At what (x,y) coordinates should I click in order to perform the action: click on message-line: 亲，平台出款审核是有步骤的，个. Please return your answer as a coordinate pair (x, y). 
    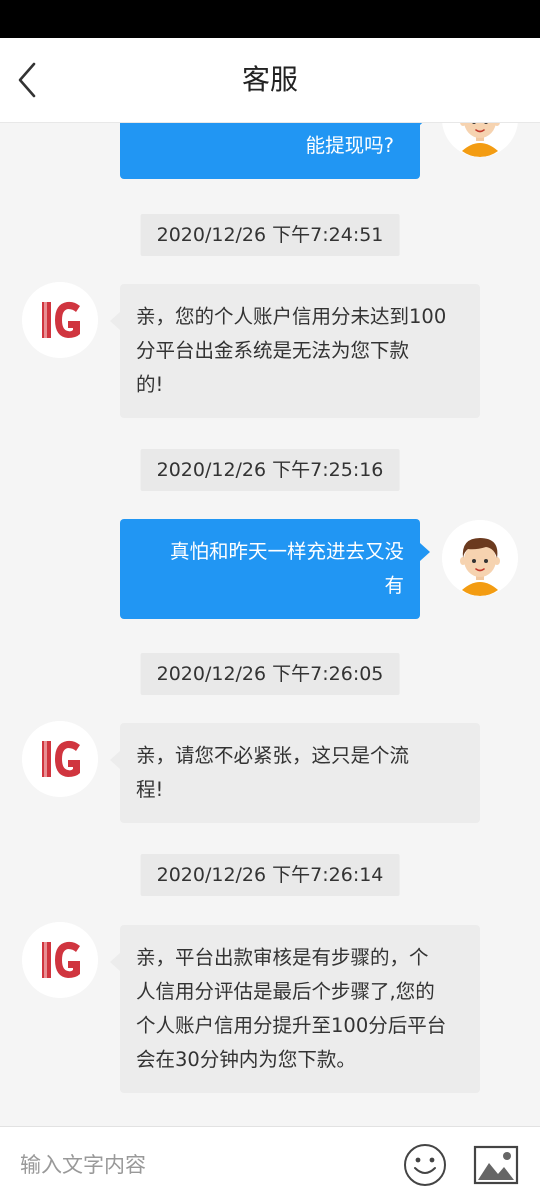
    Looking at the image, I should click on (282, 957).